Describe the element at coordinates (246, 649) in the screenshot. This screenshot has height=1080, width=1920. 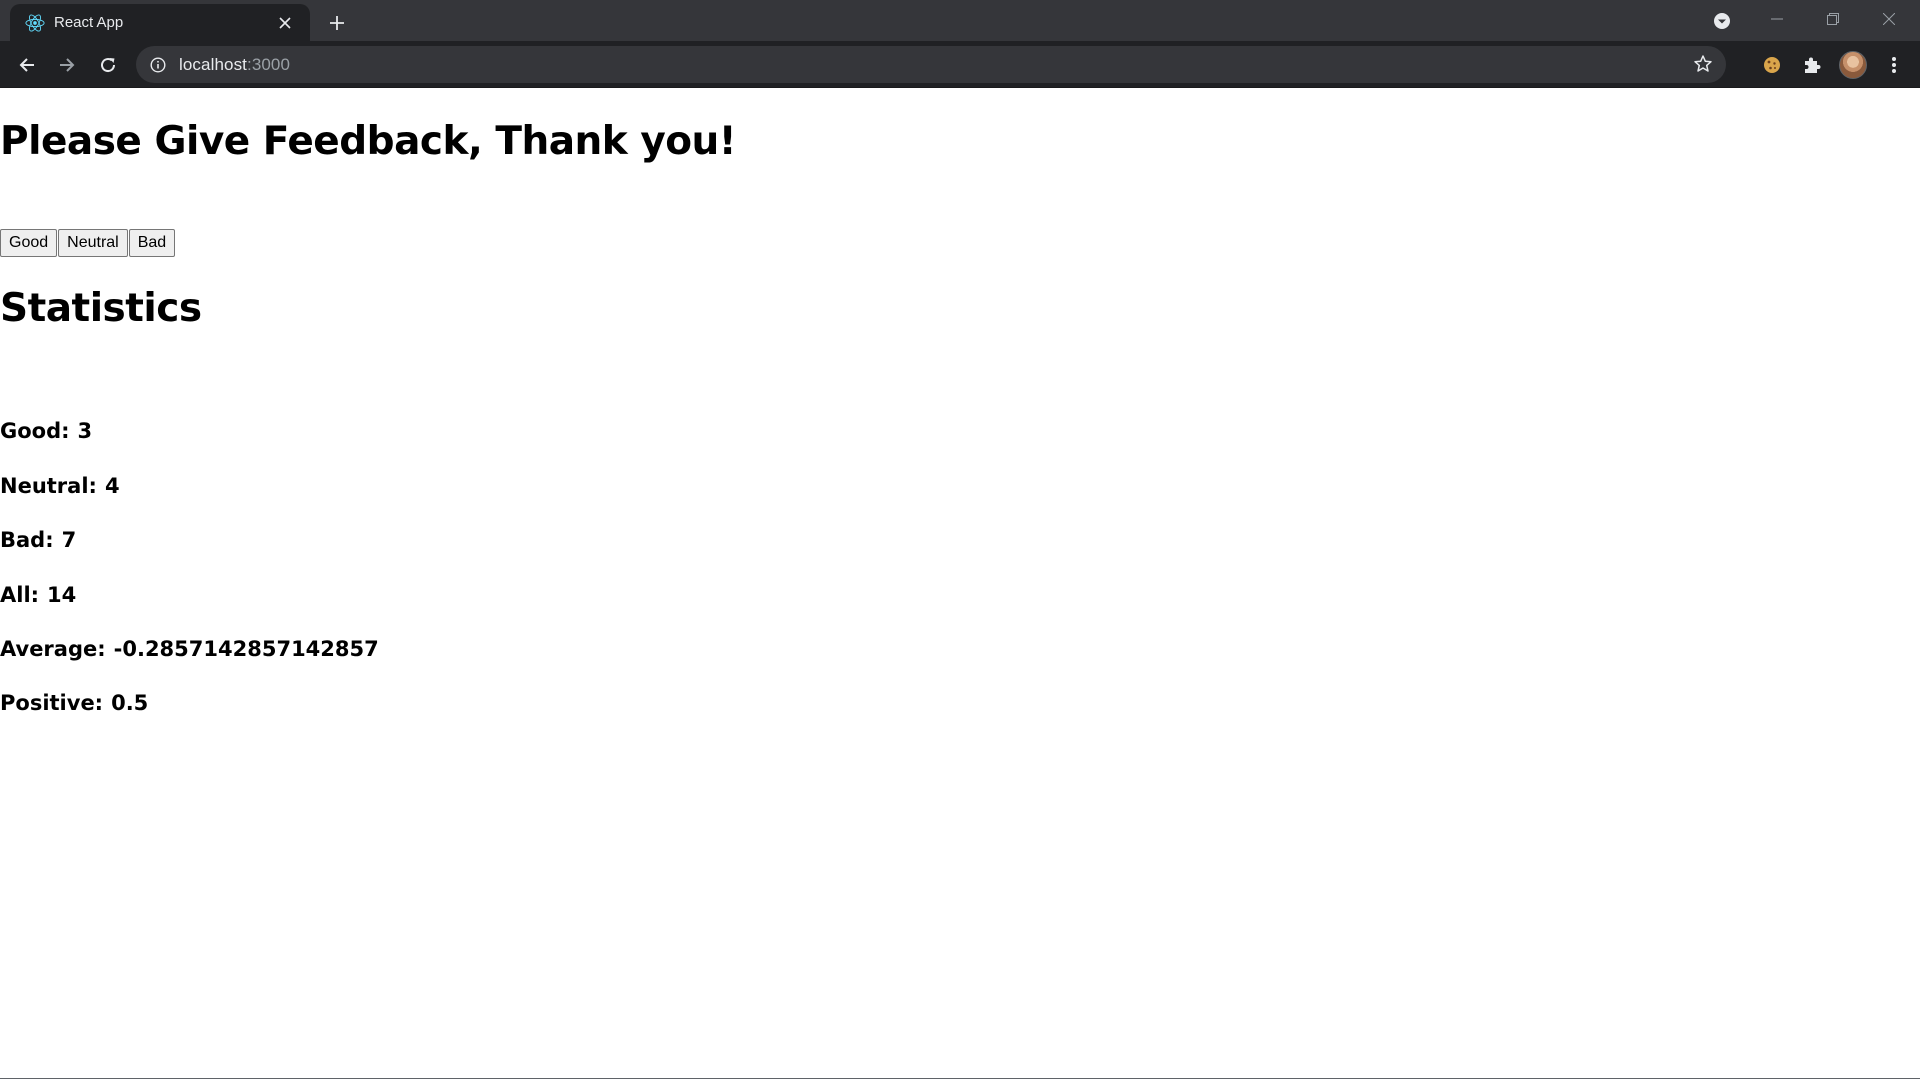
I see `stat-value: -0.2857142857142857` at that location.